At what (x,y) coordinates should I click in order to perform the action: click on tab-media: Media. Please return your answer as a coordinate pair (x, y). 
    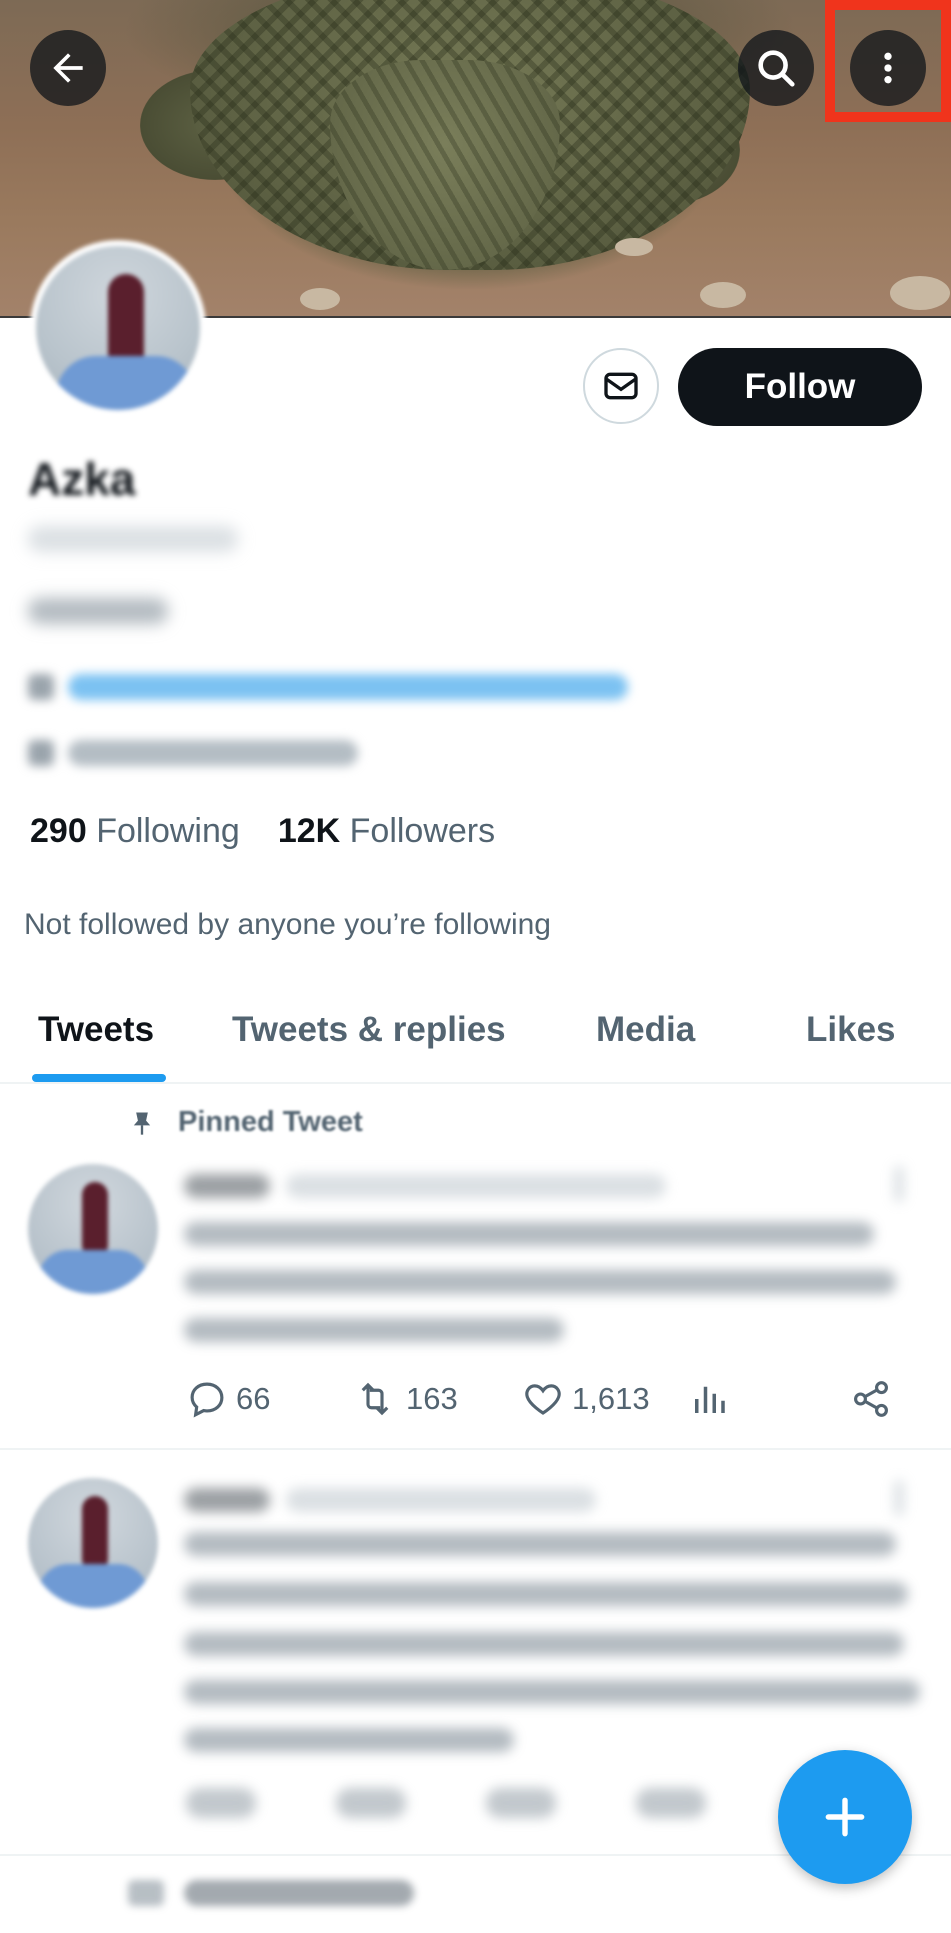
    Looking at the image, I should click on (645, 1030).